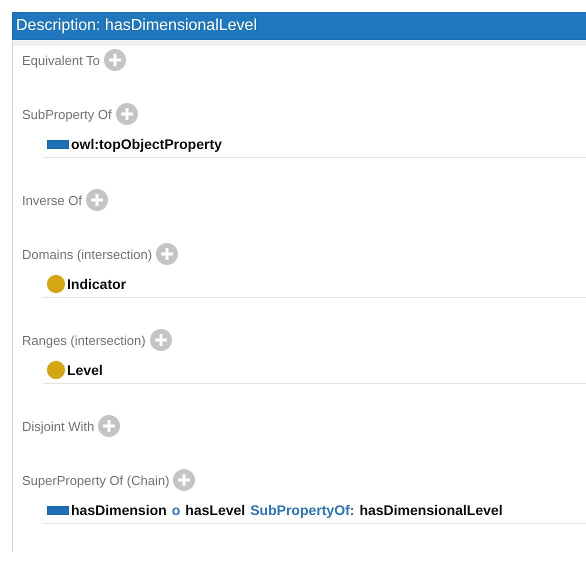 Image resolution: width=586 pixels, height=576 pixels. I want to click on keyword-text: SubPropertyOf:, so click(302, 510).